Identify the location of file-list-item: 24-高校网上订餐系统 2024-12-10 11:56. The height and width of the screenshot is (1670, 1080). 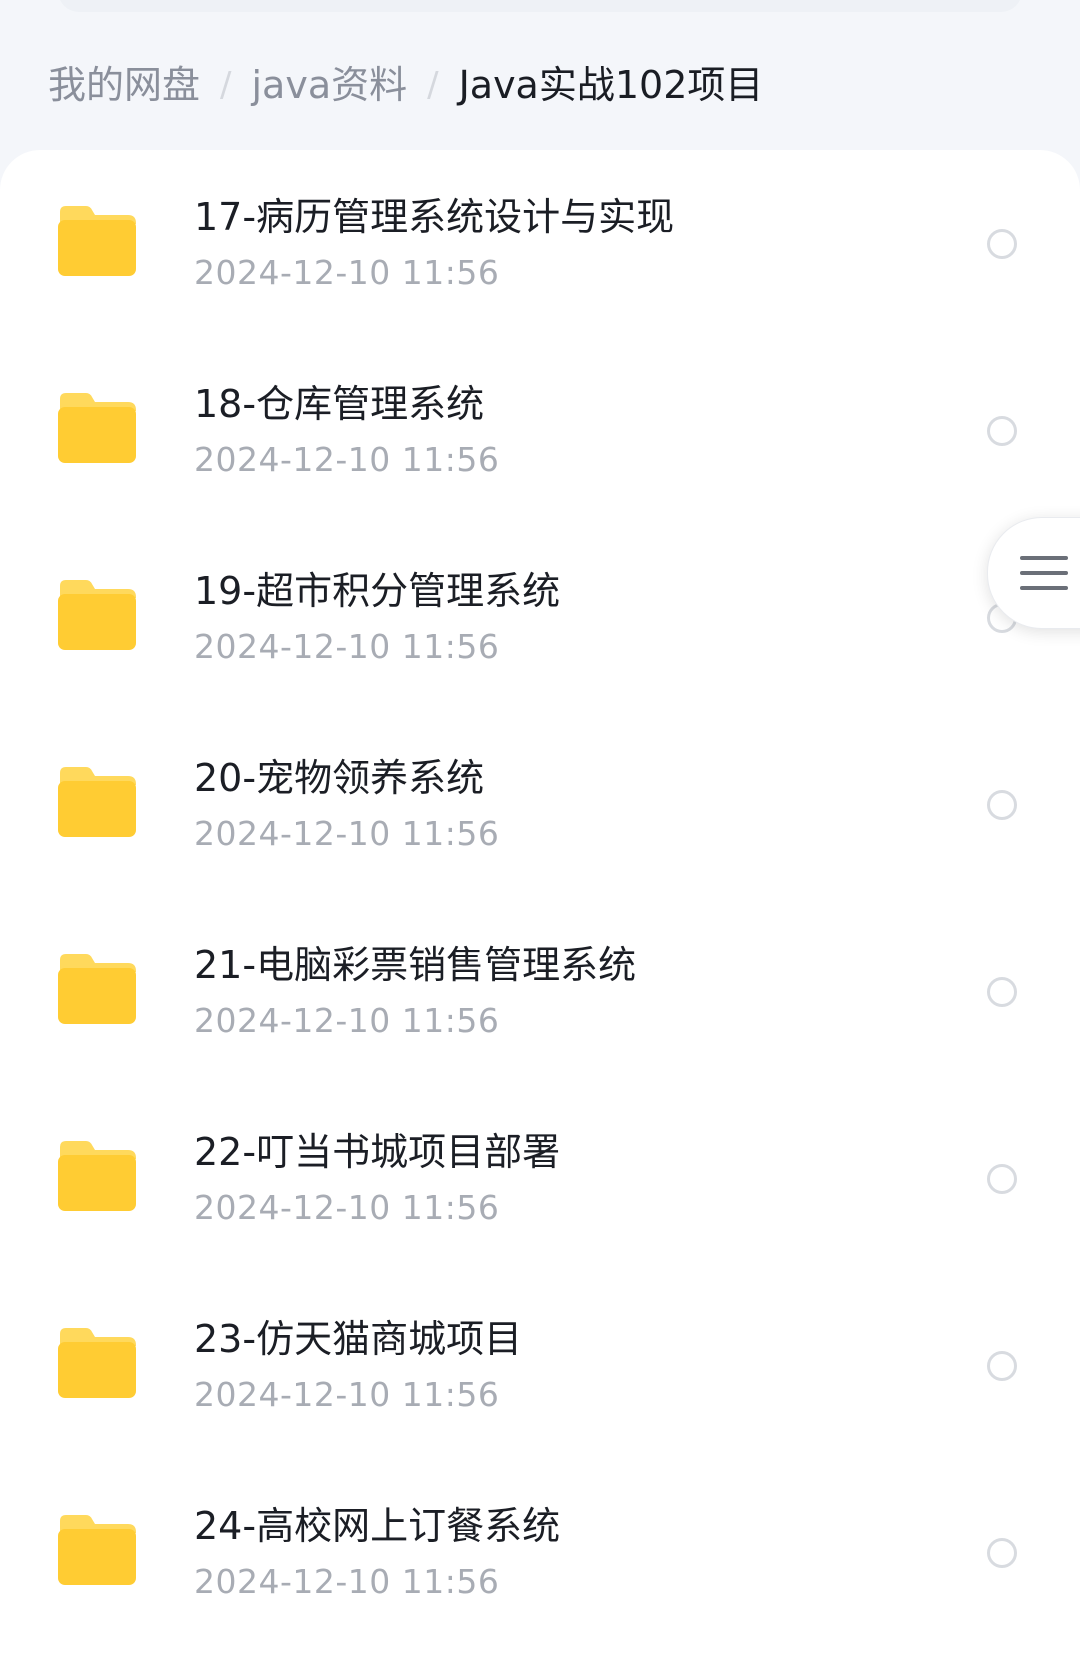
(540, 1552).